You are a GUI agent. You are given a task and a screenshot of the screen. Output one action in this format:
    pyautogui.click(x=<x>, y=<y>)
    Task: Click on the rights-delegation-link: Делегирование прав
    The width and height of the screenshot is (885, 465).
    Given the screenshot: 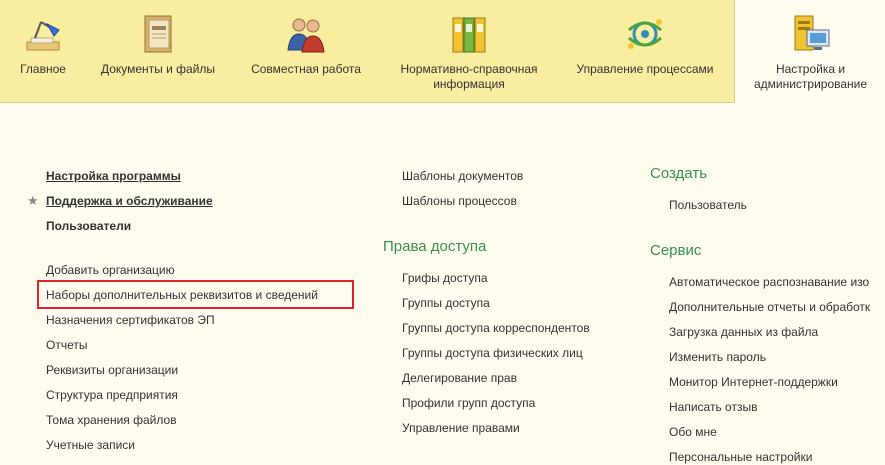 What is the action you would take?
    pyautogui.click(x=459, y=378)
    